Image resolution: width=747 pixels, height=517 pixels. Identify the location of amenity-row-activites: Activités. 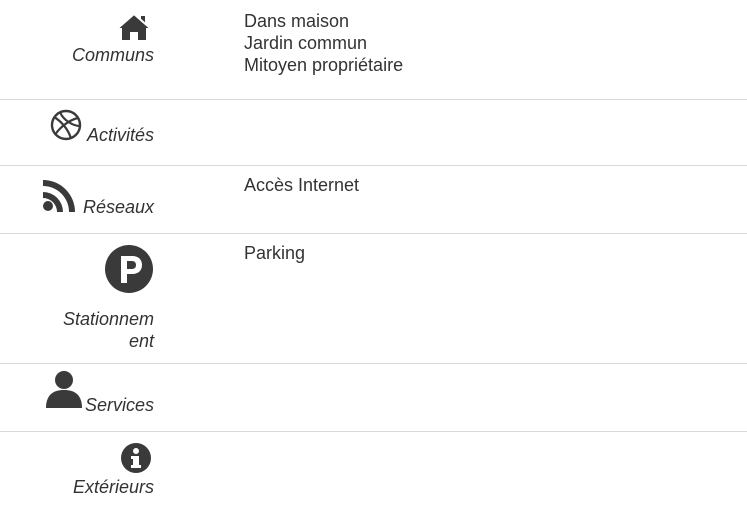
(373, 133).